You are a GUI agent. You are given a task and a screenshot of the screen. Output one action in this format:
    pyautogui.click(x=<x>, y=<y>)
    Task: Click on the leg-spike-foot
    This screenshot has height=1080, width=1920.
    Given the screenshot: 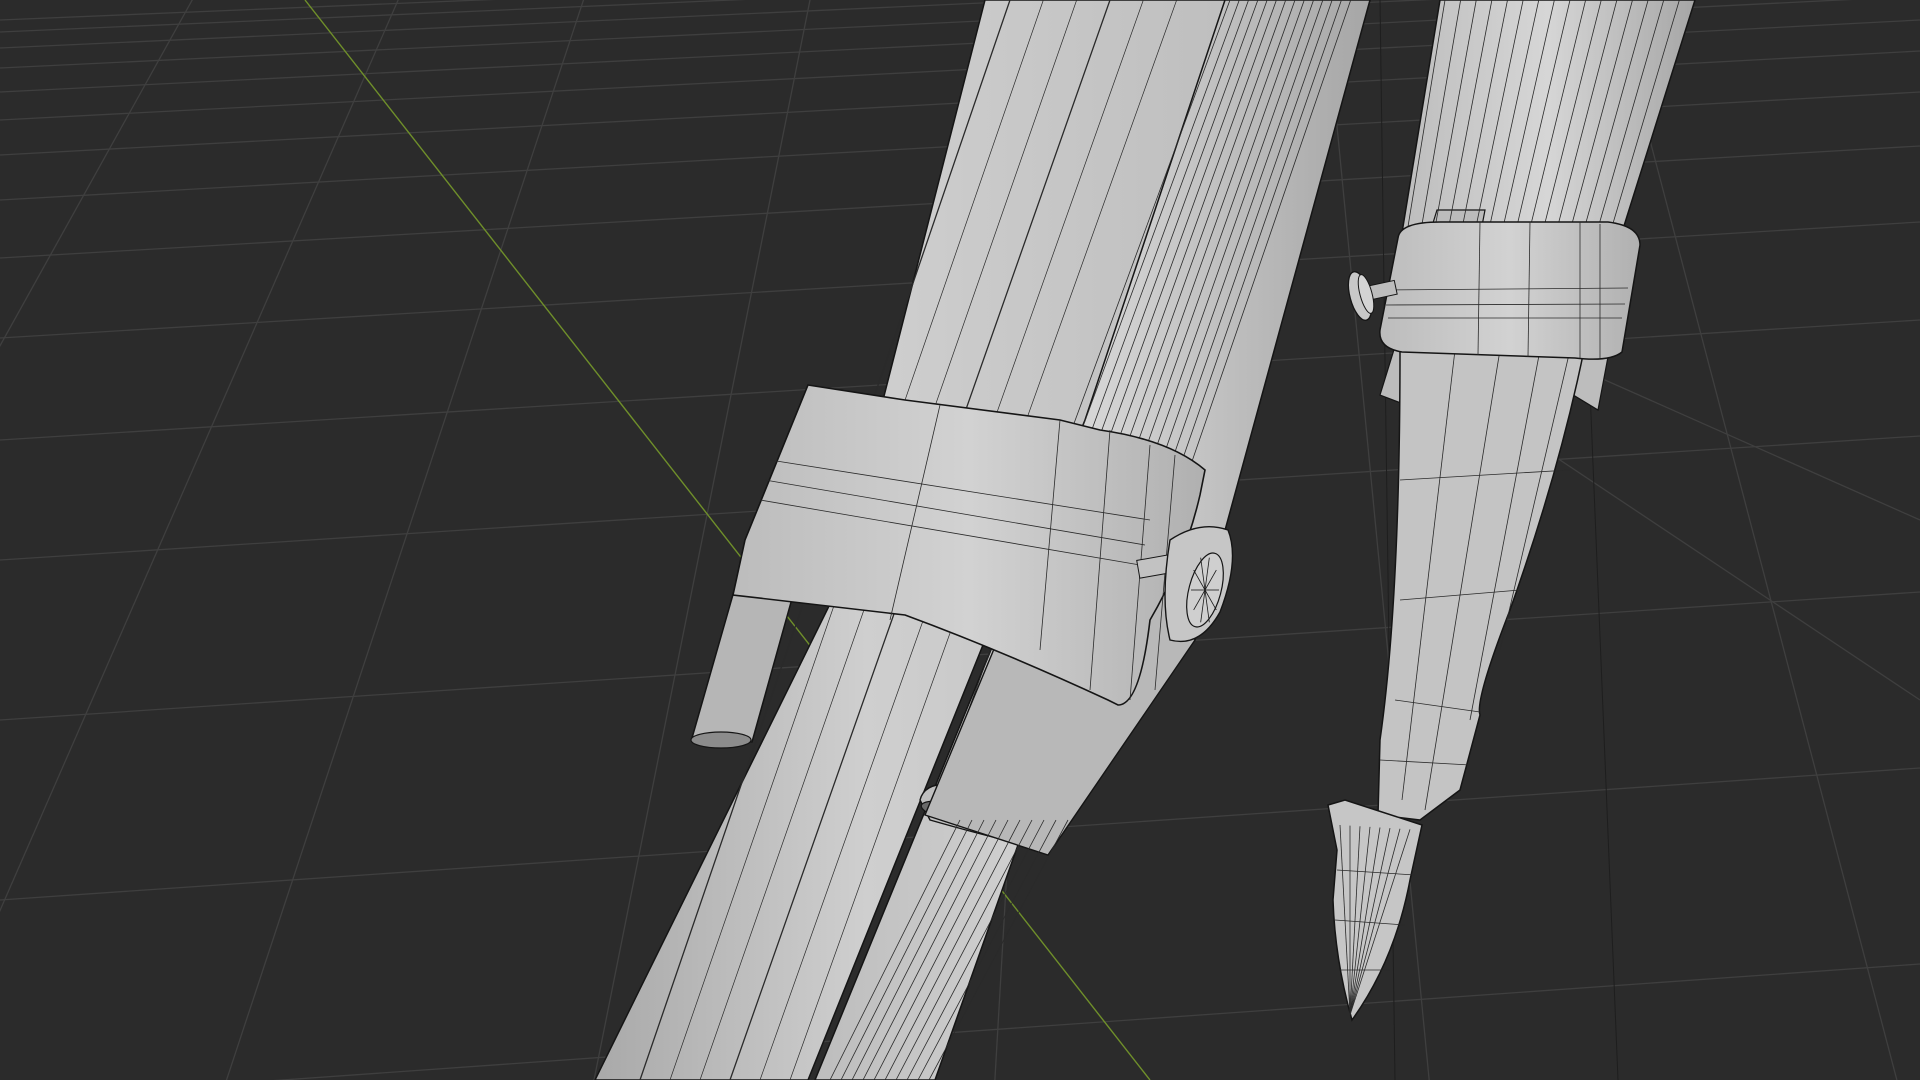 What is the action you would take?
    pyautogui.click(x=1375, y=910)
    